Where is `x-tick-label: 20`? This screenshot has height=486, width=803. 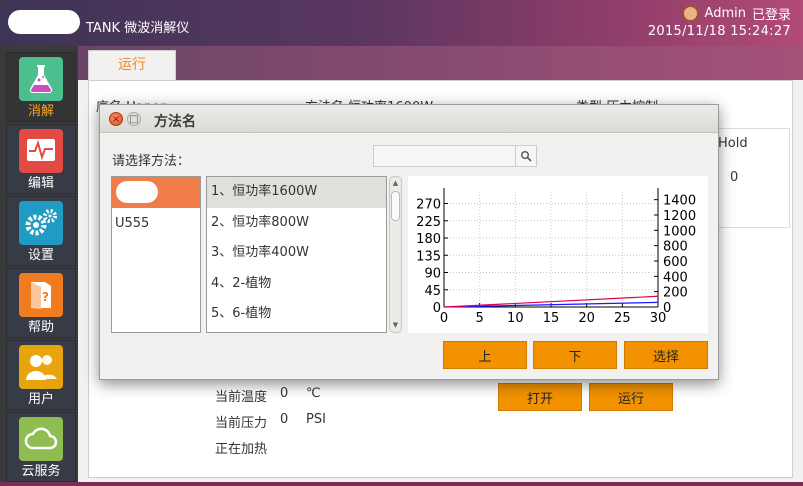 x-tick-label: 20 is located at coordinates (586, 318).